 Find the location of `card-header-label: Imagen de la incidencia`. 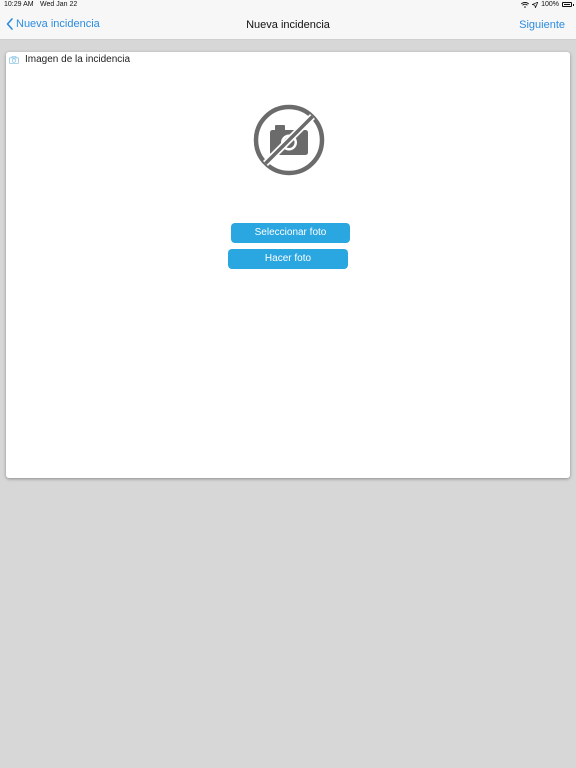

card-header-label: Imagen de la incidencia is located at coordinates (78, 59).